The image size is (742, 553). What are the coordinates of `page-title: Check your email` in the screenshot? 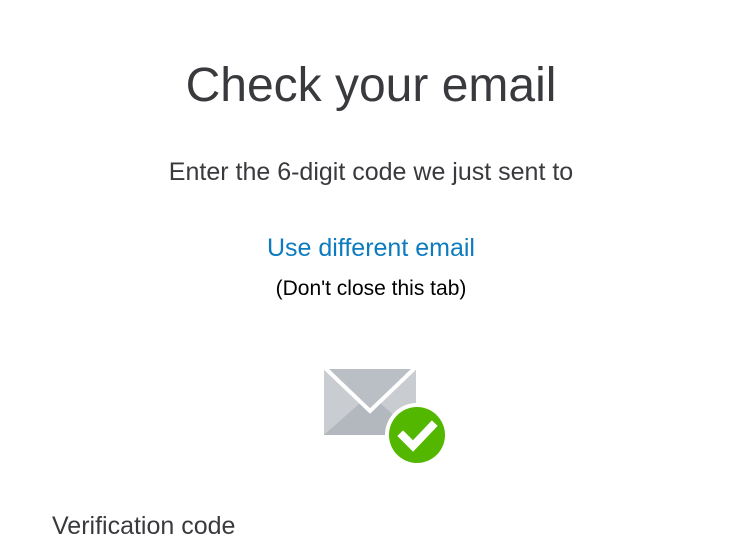 It's located at (371, 85).